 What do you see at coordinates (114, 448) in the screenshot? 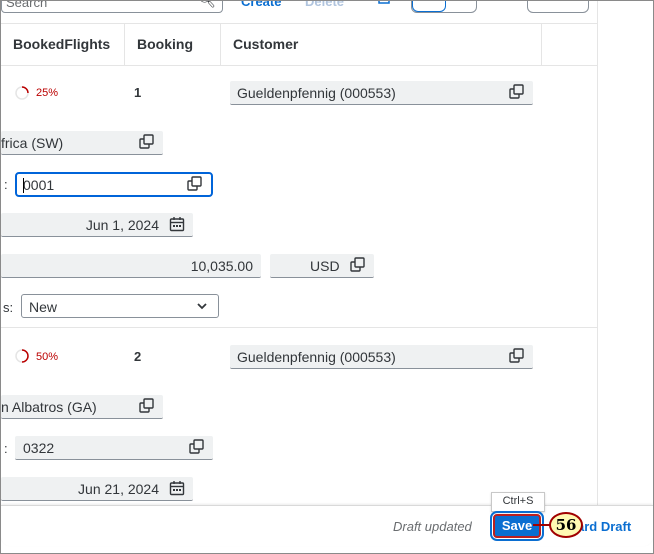
I see `connection-input: 0322` at bounding box center [114, 448].